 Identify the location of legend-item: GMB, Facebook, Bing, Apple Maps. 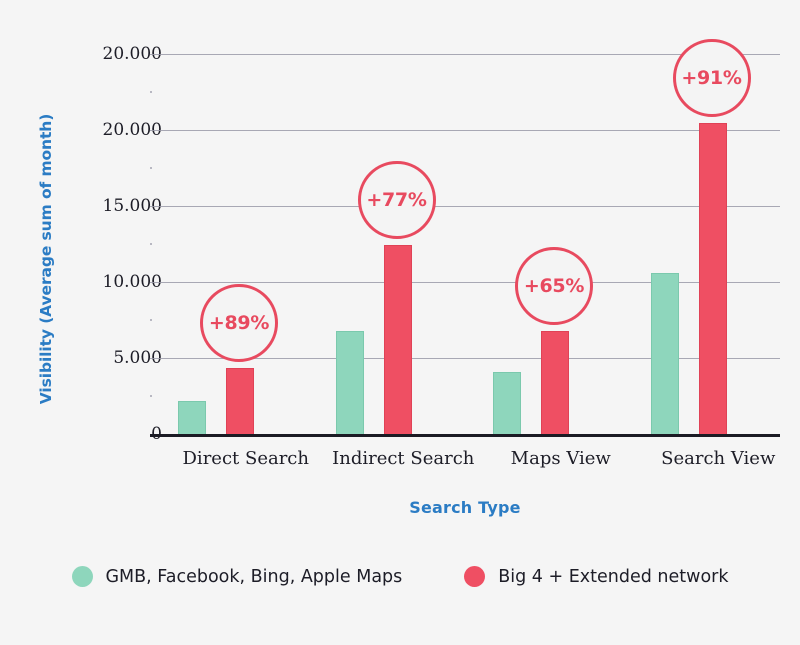
(237, 576).